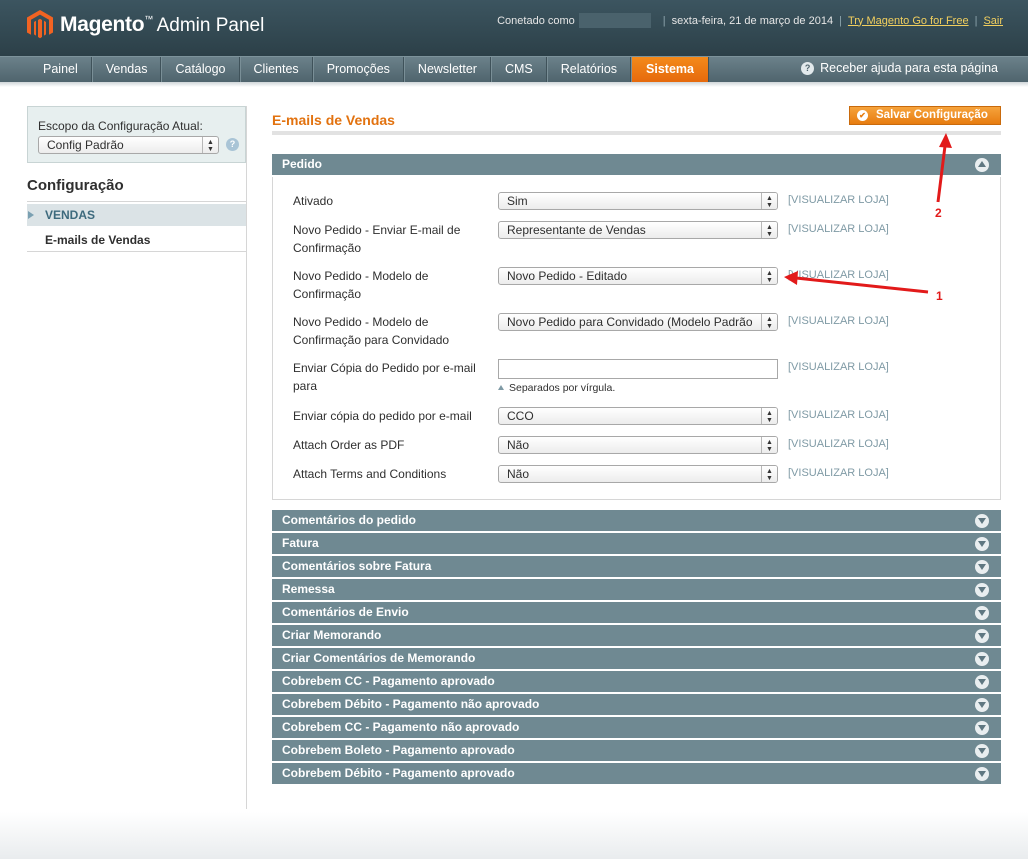  I want to click on field-select: CCO ▲ ▼, so click(638, 416).